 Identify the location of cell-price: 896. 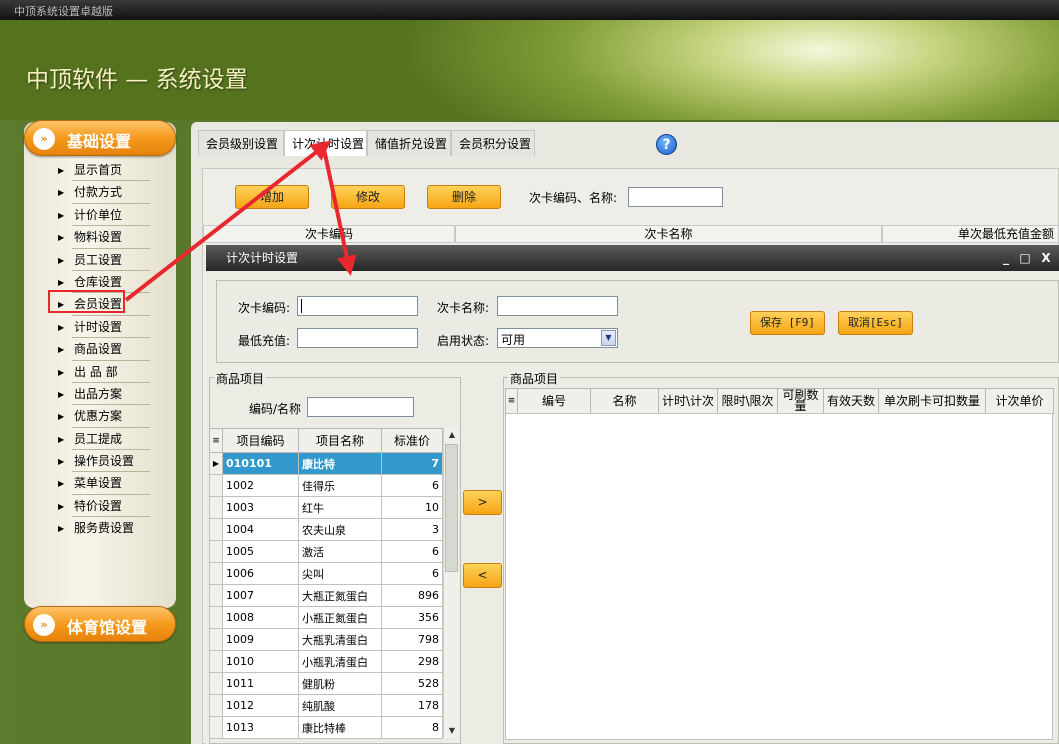
(412, 595).